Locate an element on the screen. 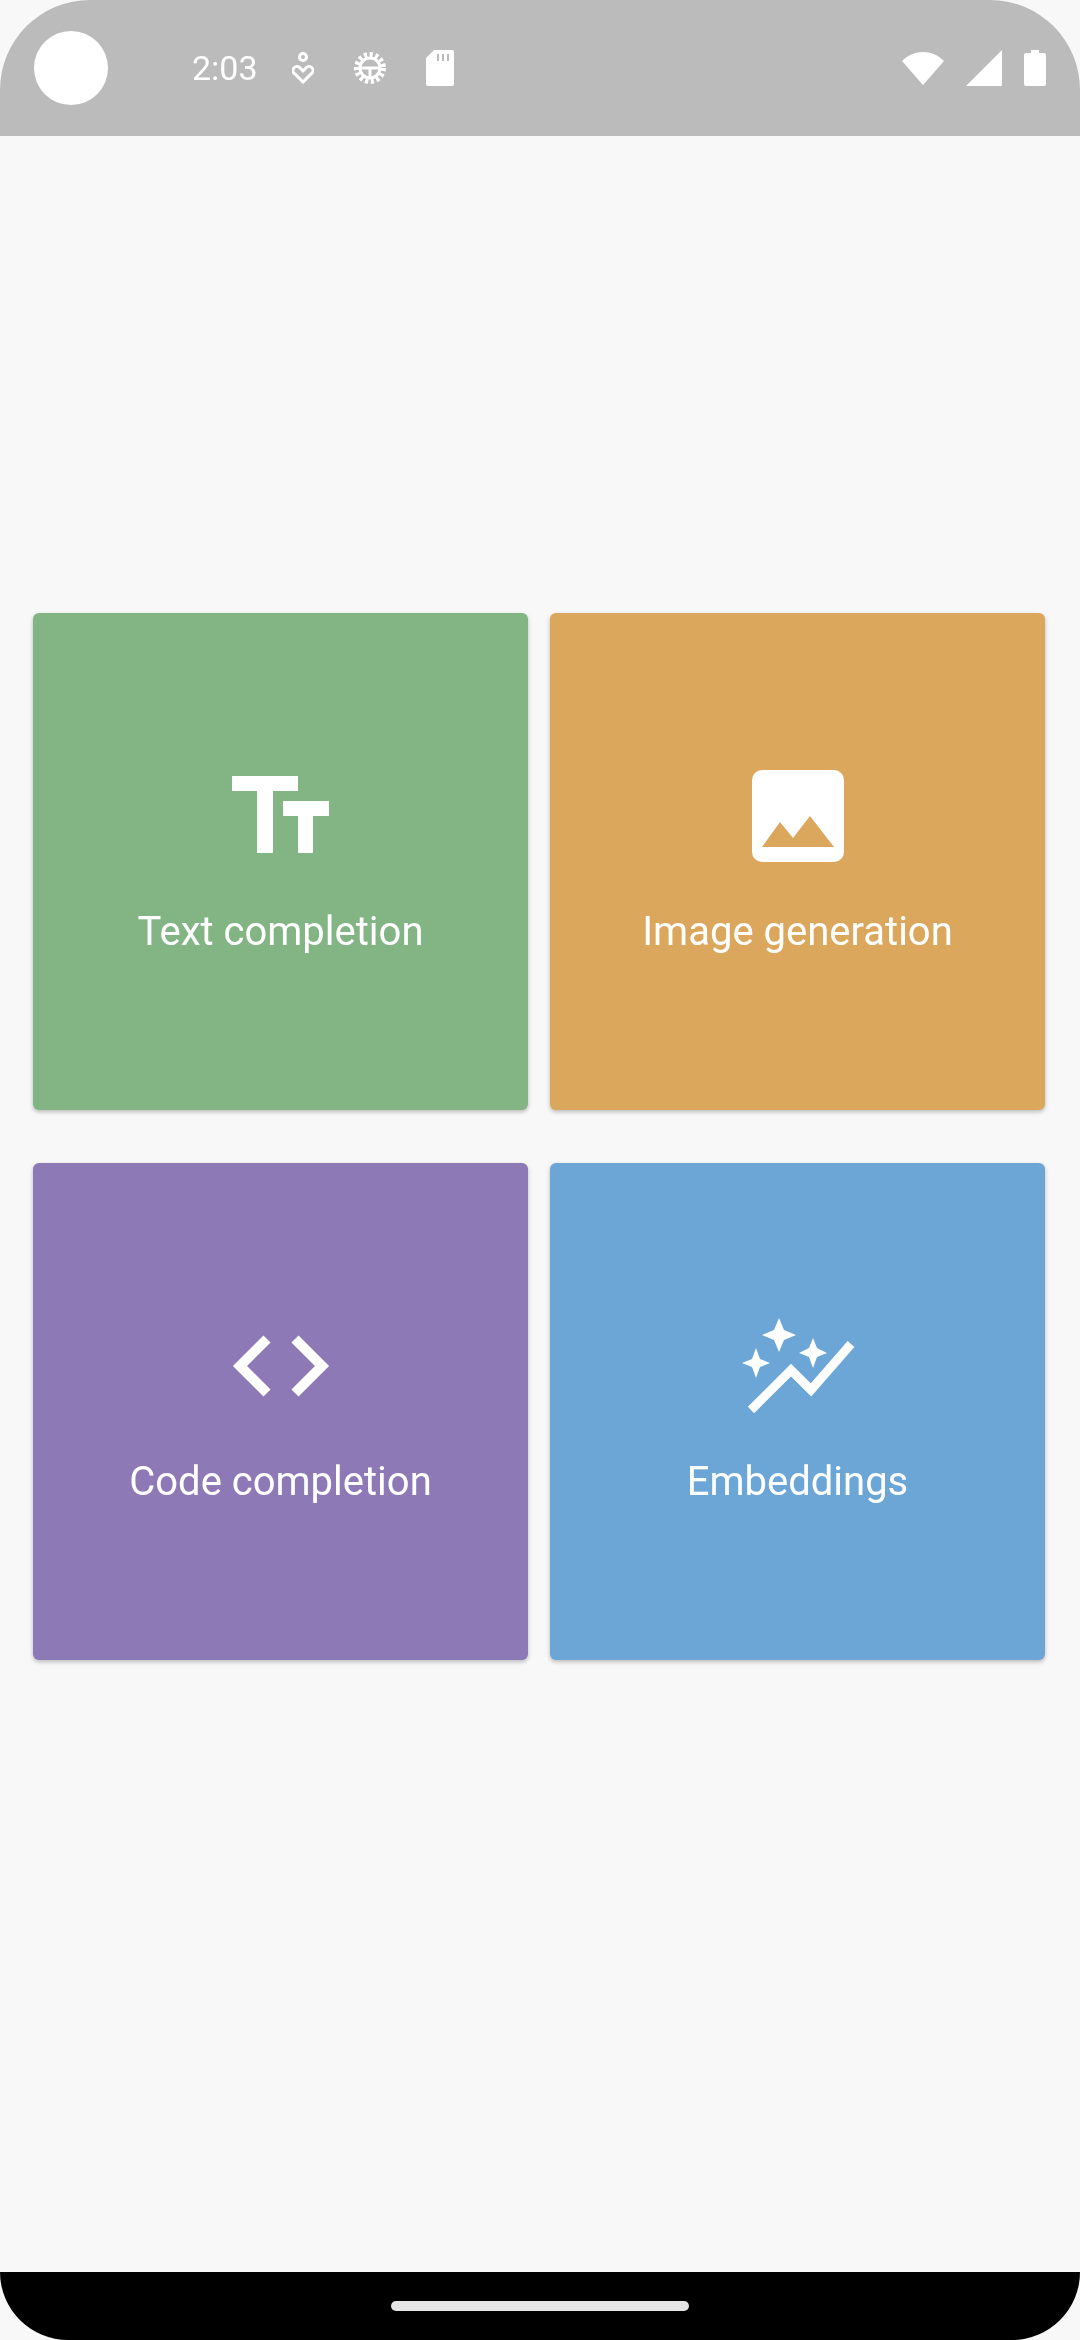 The width and height of the screenshot is (1080, 2340). feature-card: Embeddings is located at coordinates (797, 1411).